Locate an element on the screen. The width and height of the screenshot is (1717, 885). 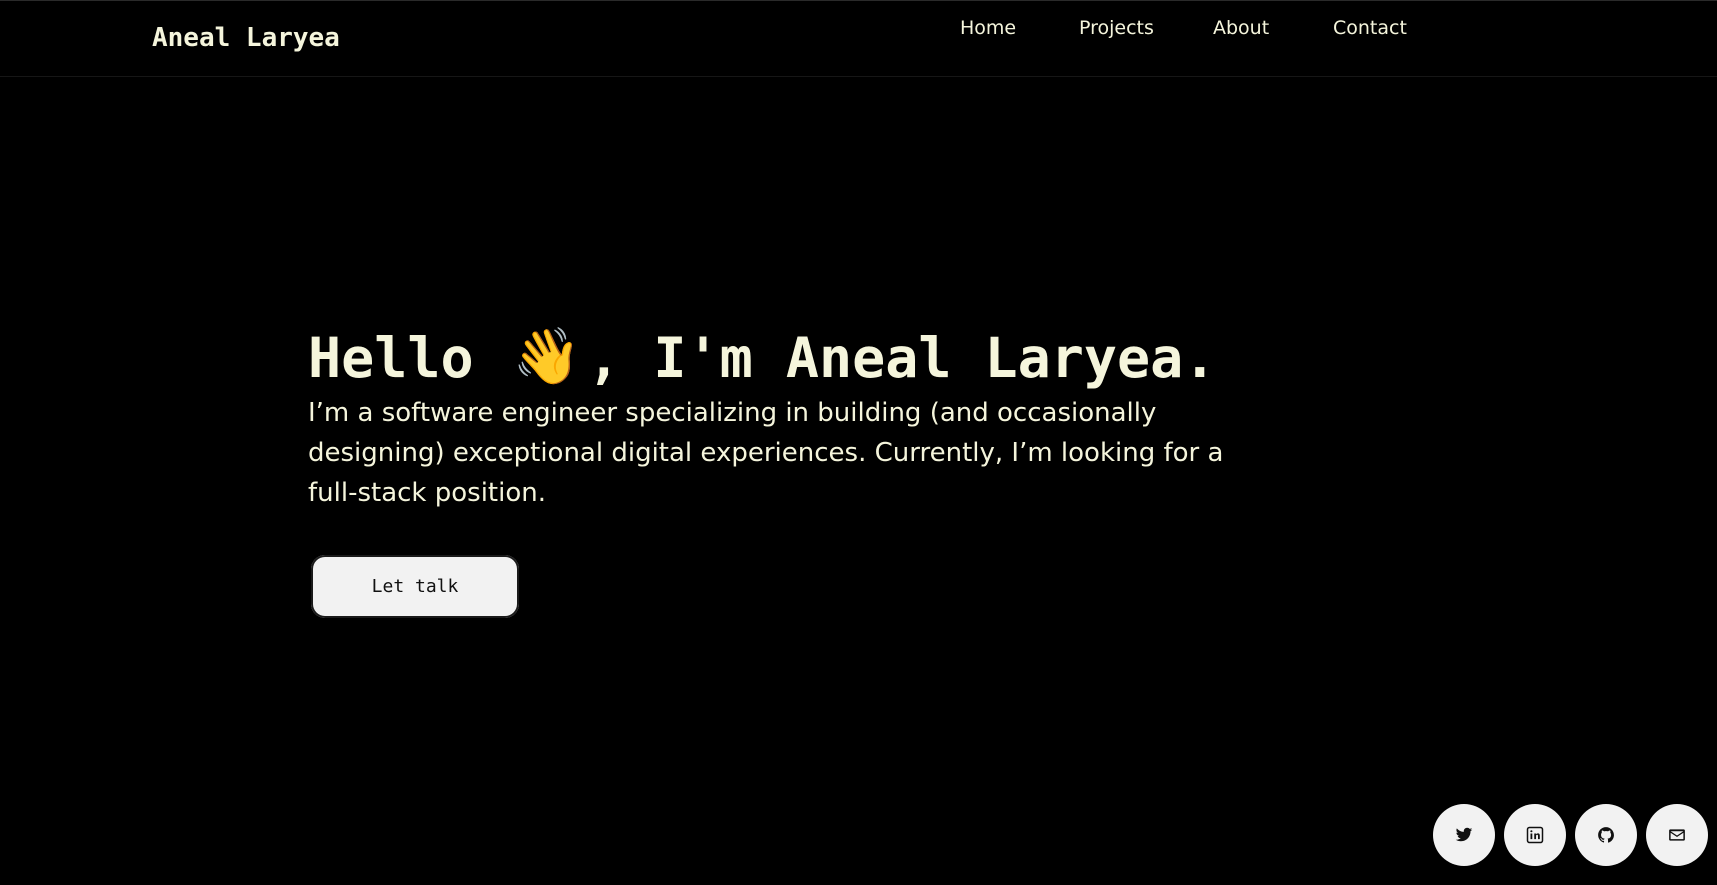
hero-title-greeting: Hello is located at coordinates (391, 358).